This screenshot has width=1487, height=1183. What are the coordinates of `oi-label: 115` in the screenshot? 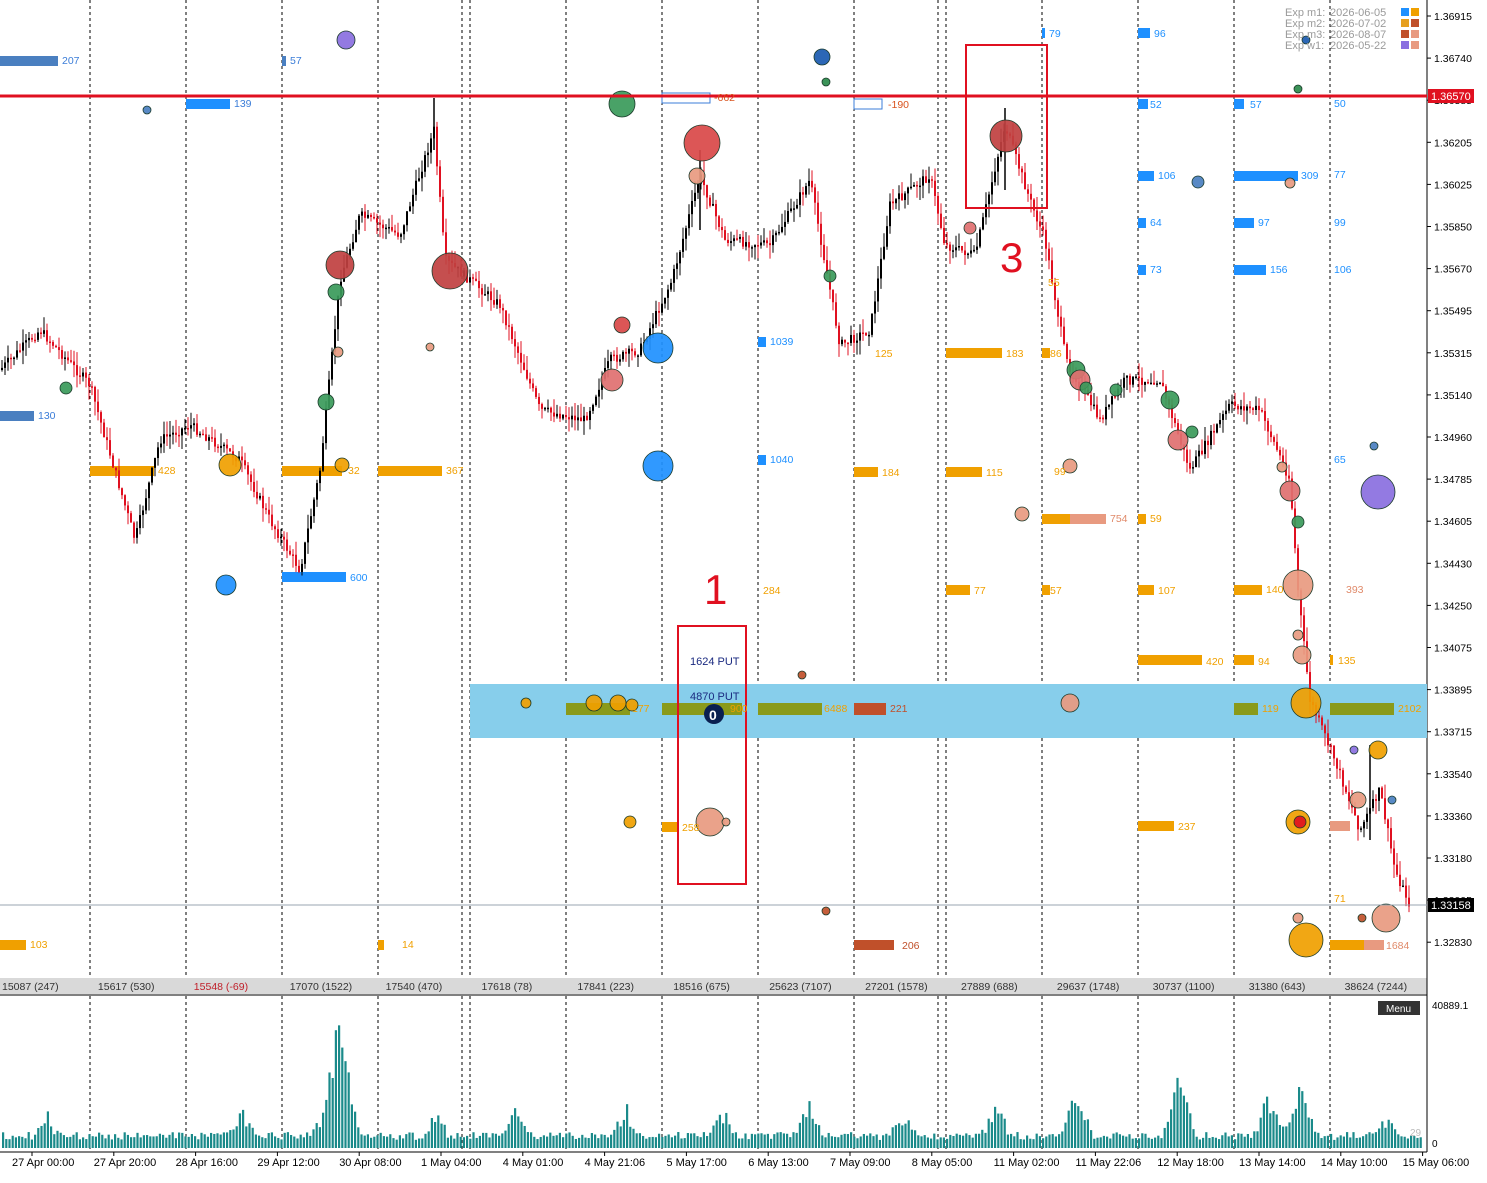 It's located at (994, 473).